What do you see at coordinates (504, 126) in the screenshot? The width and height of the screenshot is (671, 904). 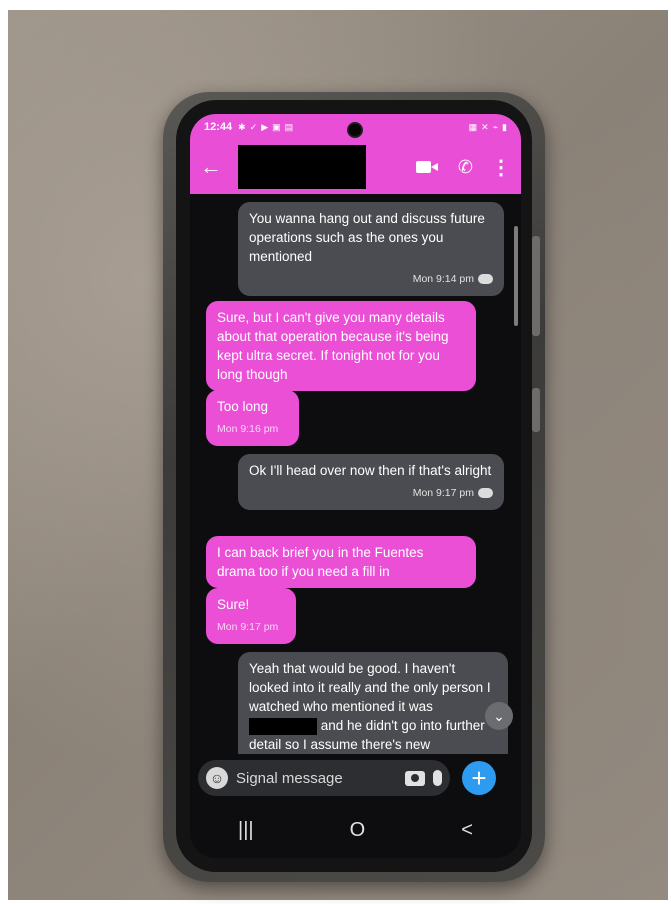 I see `battery-icon: ▮` at bounding box center [504, 126].